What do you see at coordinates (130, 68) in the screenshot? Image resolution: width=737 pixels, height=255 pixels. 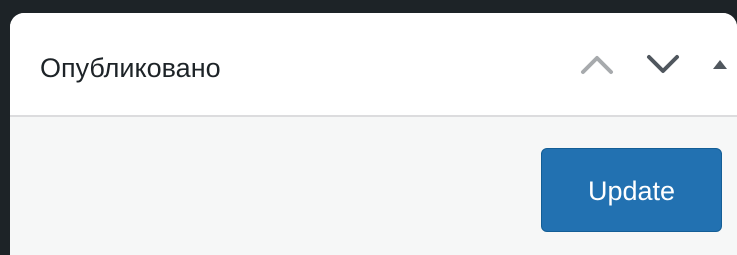 I see `panel-title: Опубликовано` at bounding box center [130, 68].